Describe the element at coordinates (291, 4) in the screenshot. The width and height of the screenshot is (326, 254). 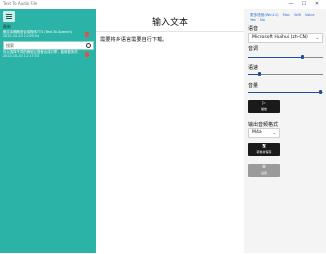
I see `minimize-button: —` at that location.